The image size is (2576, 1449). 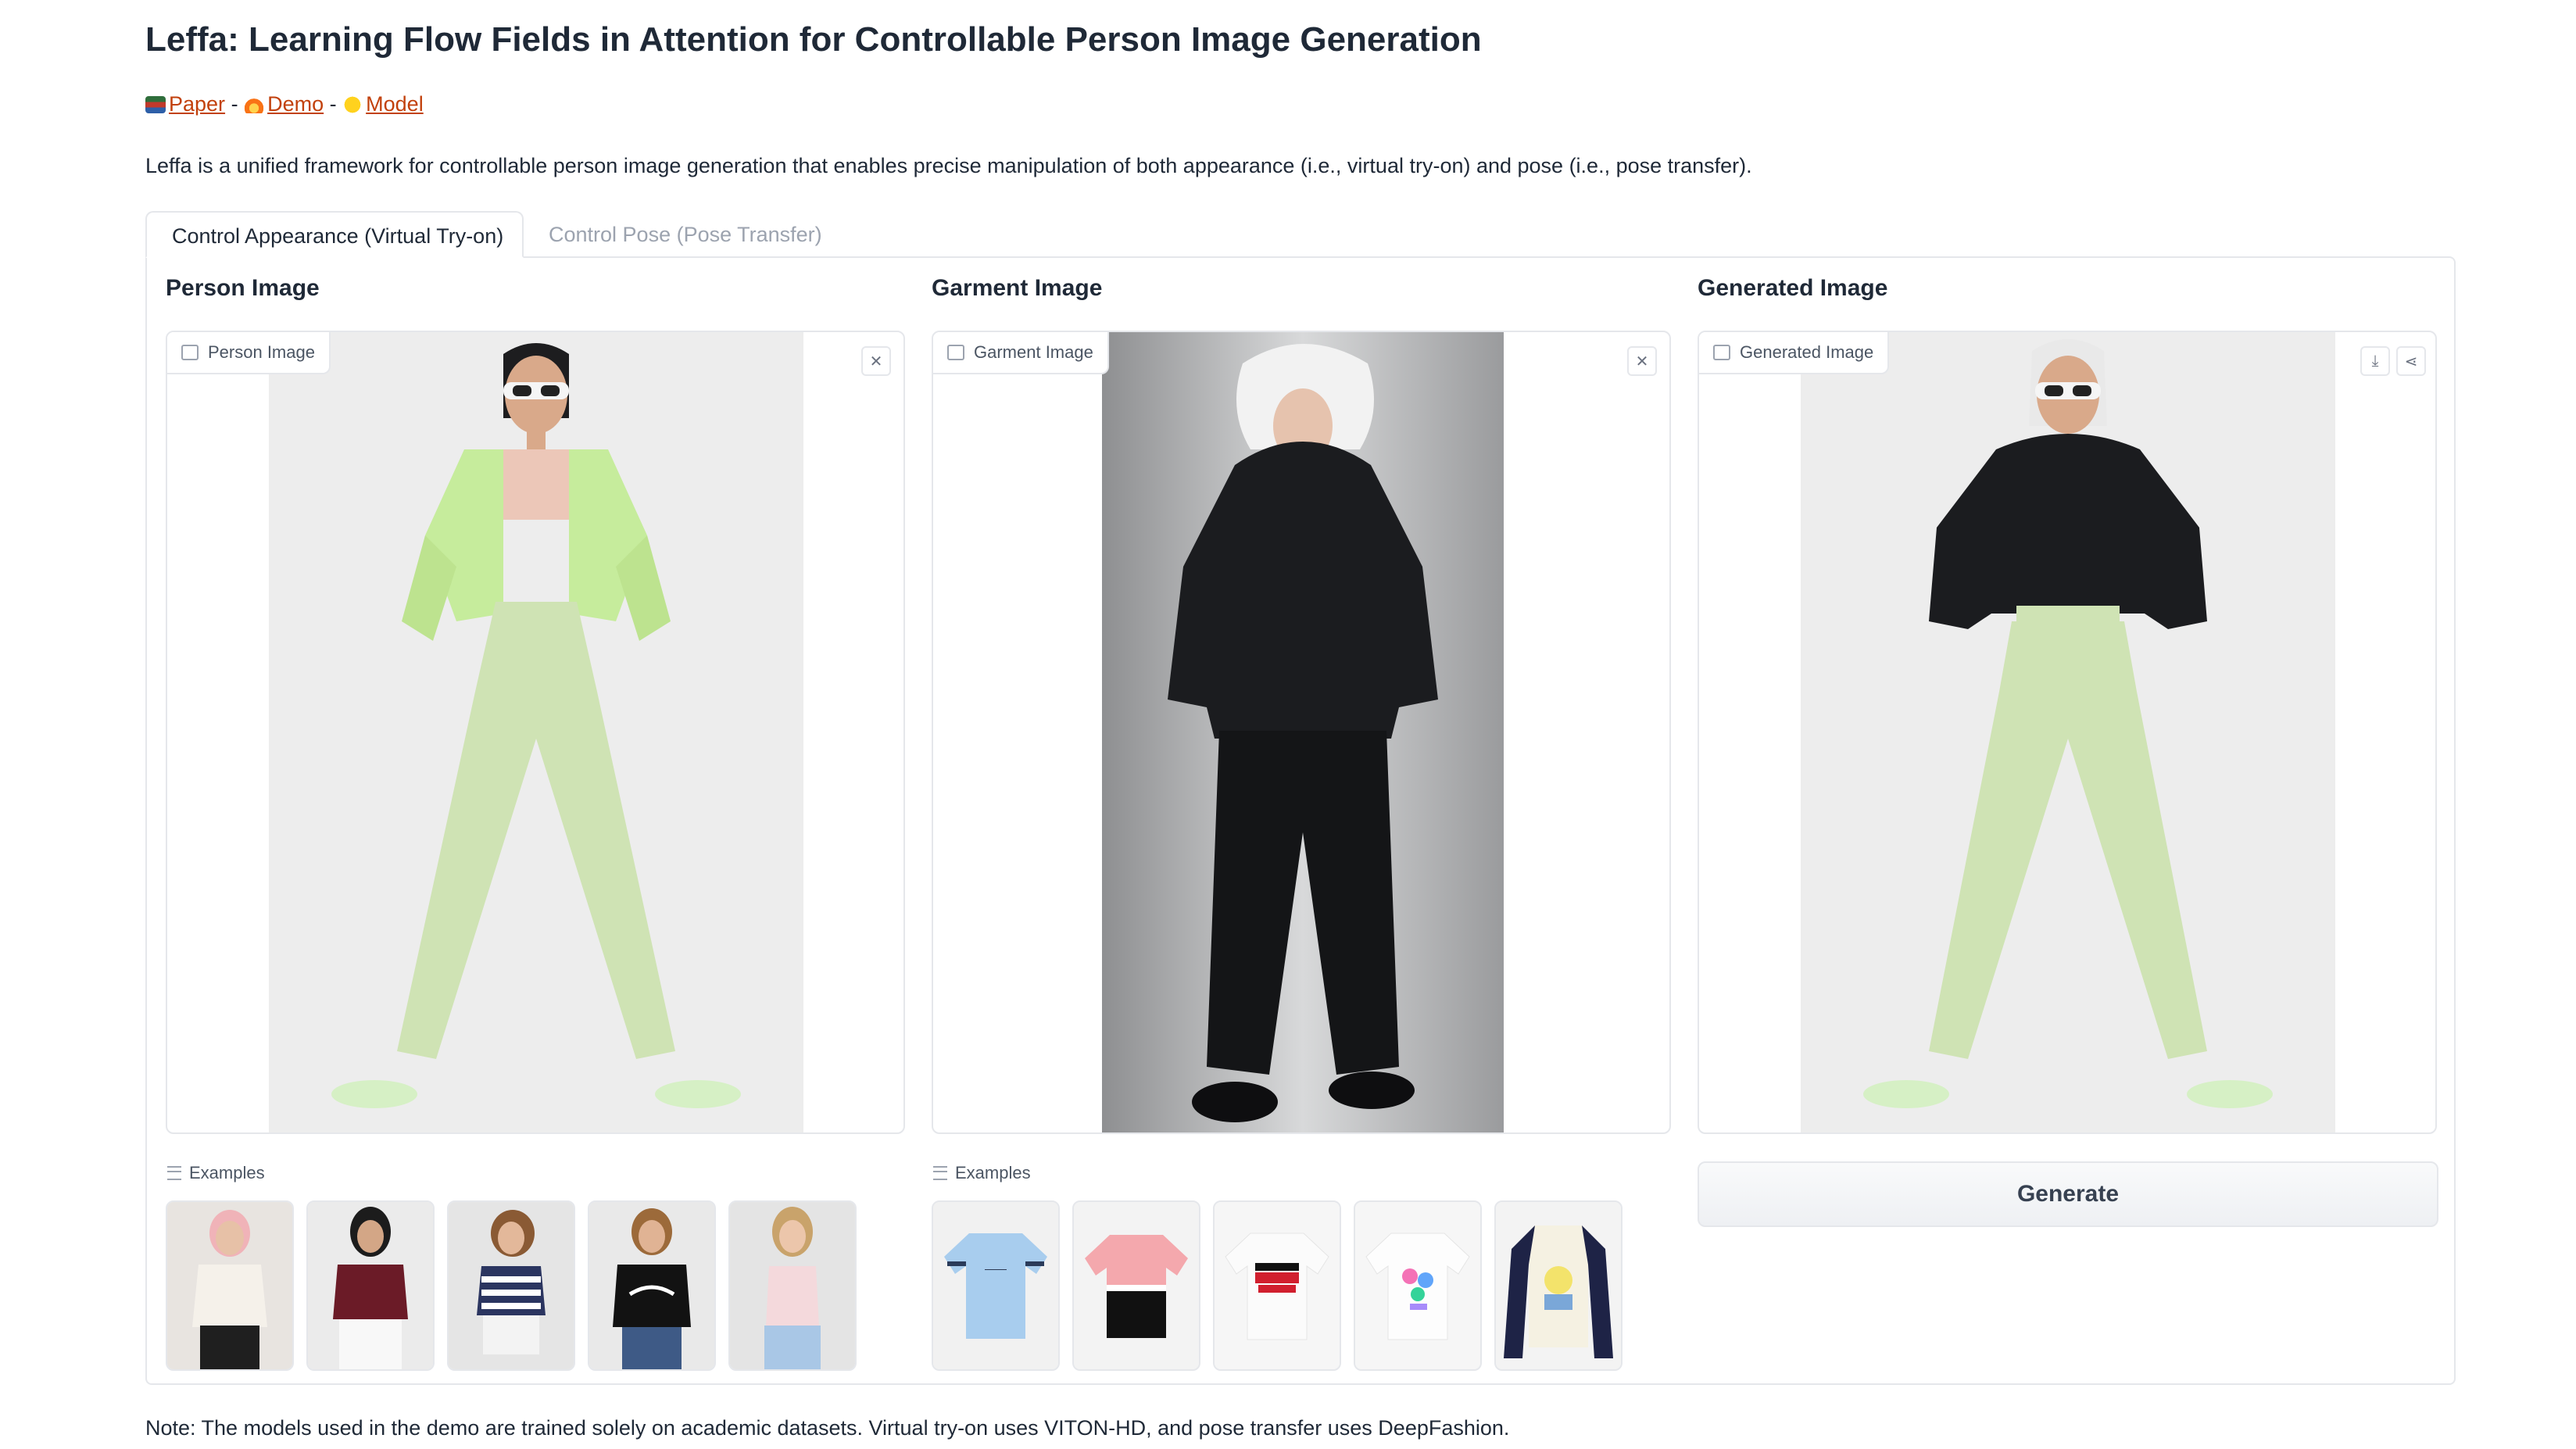 What do you see at coordinates (1807, 352) in the screenshot?
I see `chip-label: Generated Image` at bounding box center [1807, 352].